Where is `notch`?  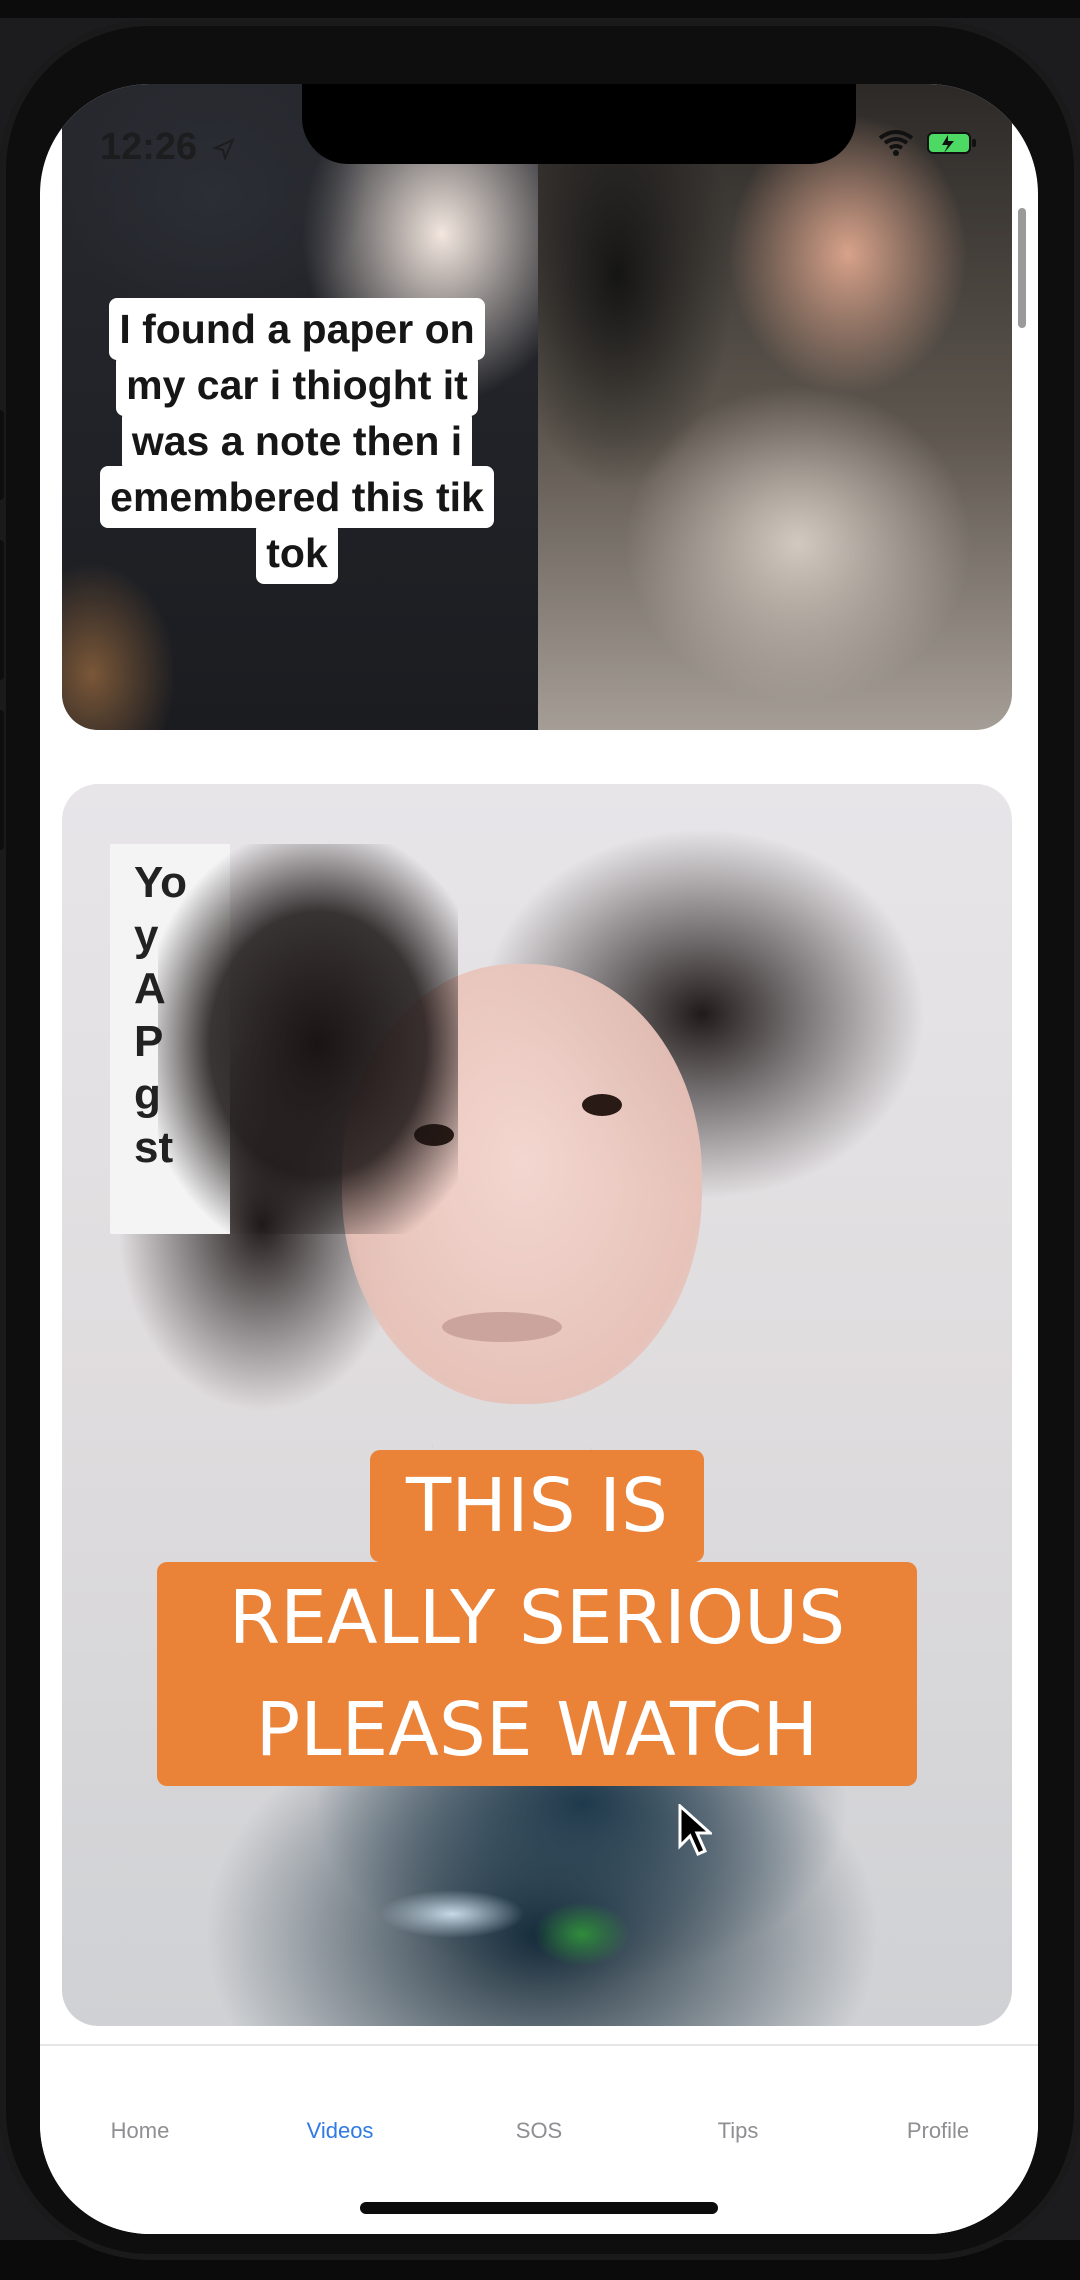 notch is located at coordinates (579, 124).